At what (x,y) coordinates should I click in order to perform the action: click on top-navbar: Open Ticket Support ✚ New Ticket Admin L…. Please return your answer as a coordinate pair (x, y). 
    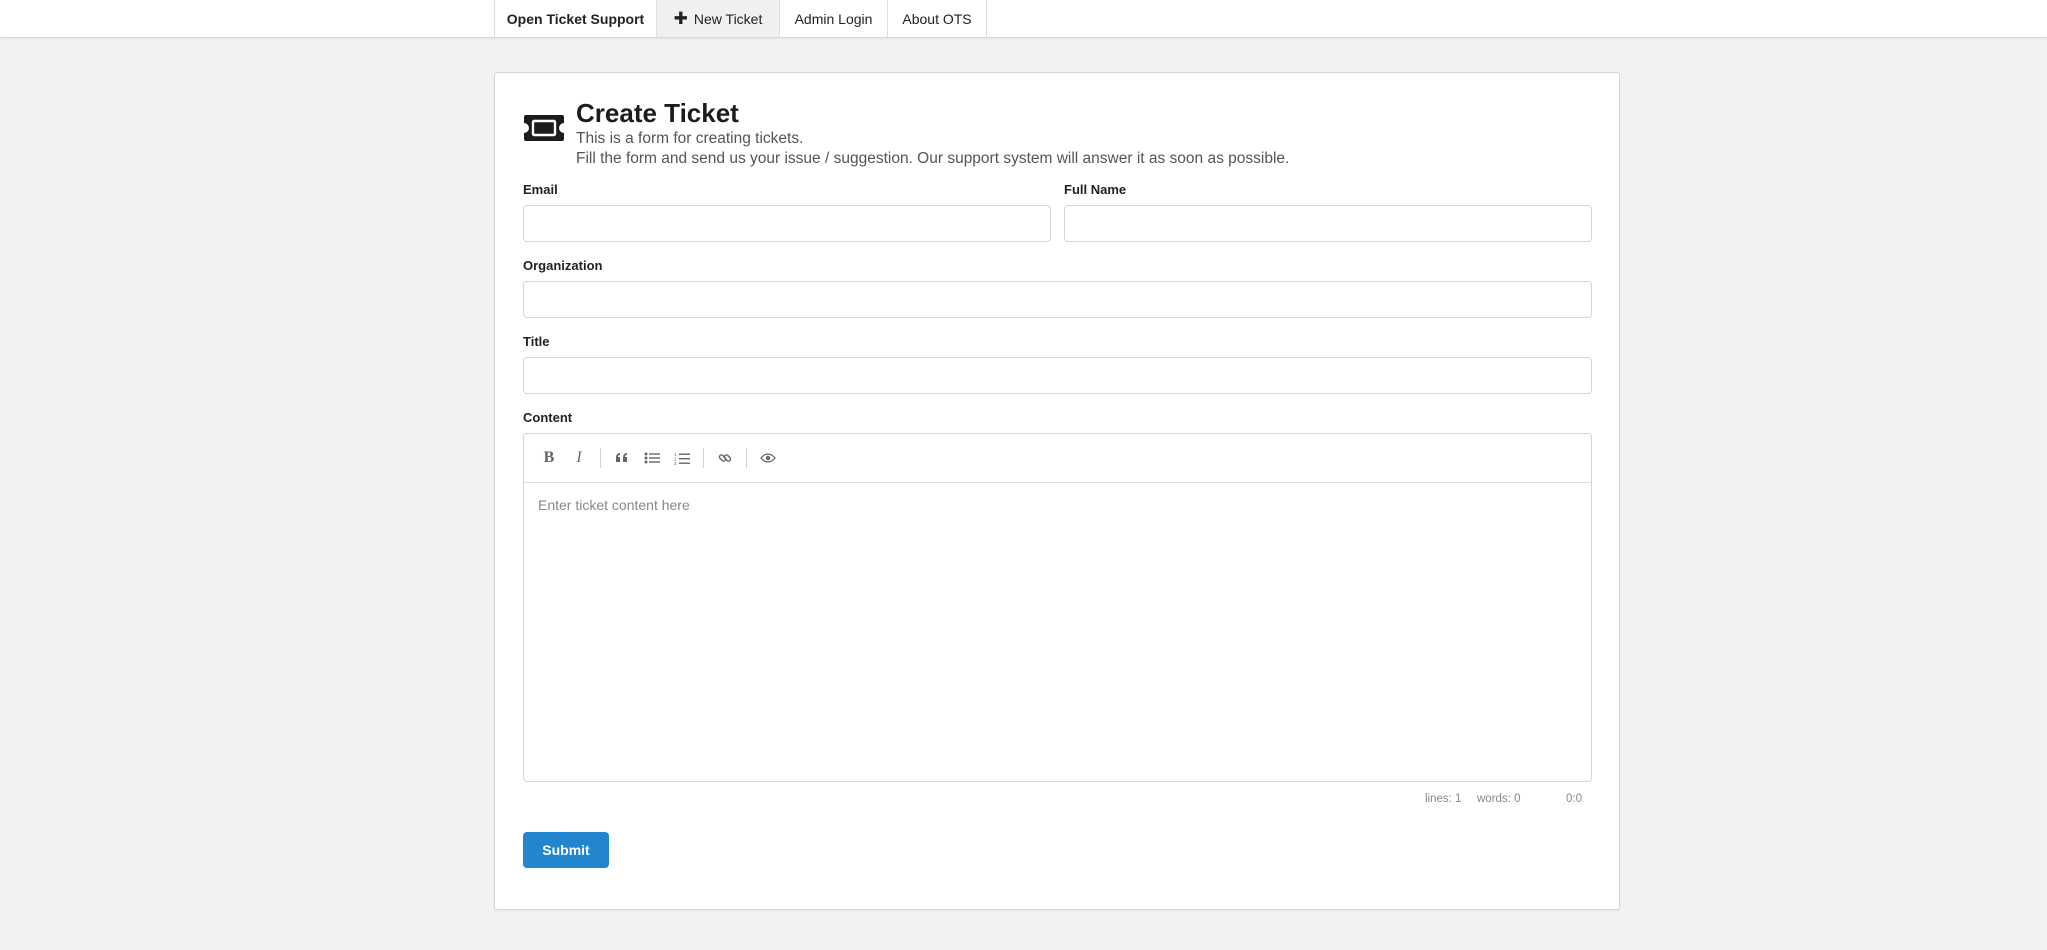
    Looking at the image, I should click on (1023, 19).